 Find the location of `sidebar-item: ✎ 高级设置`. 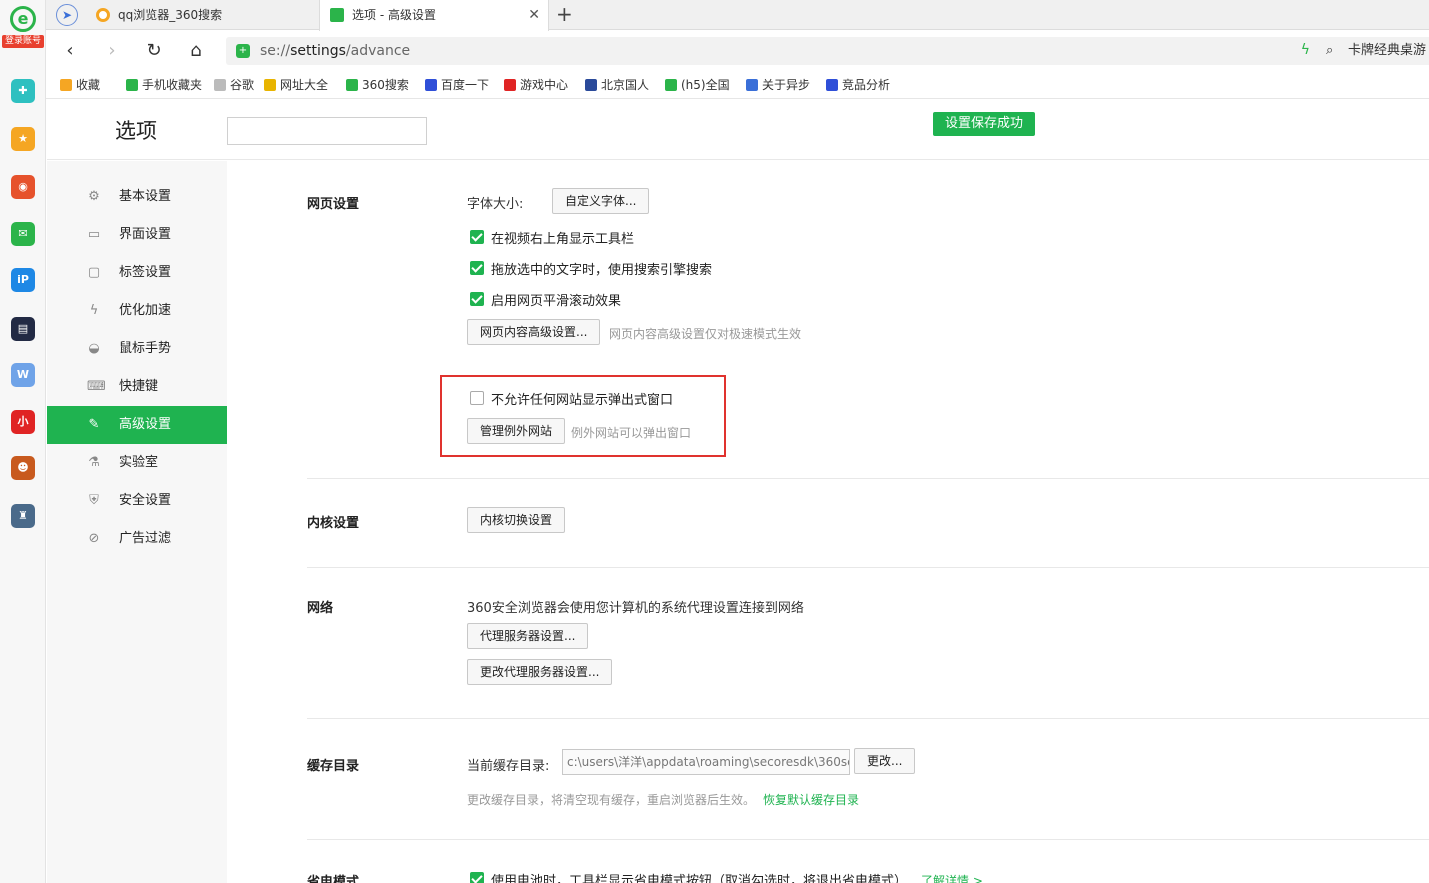

sidebar-item: ✎ 高级设置 is located at coordinates (137, 425).